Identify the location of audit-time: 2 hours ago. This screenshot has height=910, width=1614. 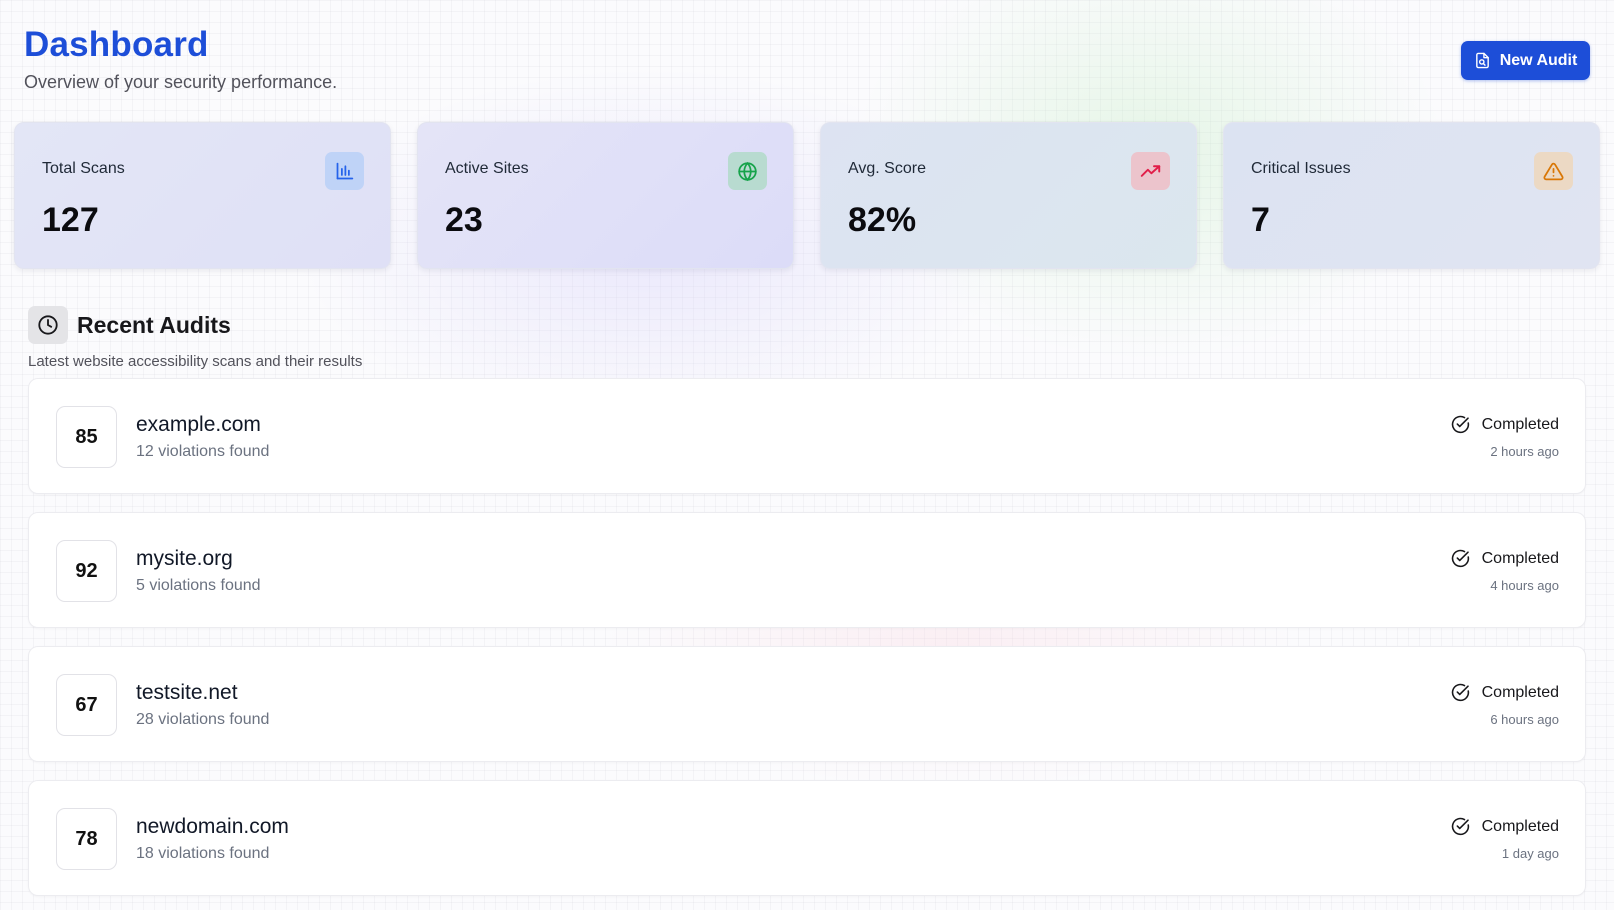
(1524, 451).